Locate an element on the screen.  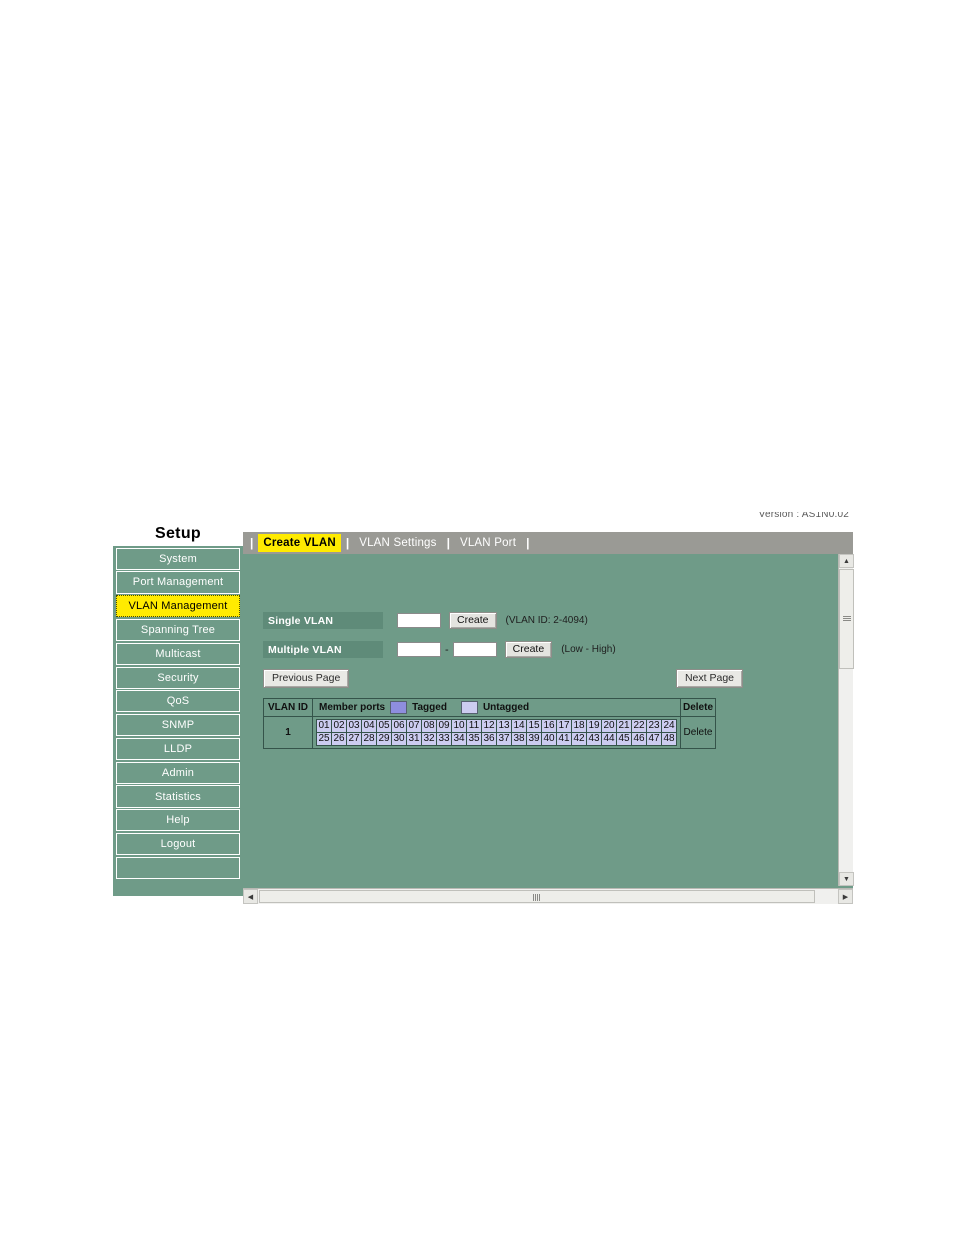
port-cell-46: 46 is located at coordinates (639, 739).